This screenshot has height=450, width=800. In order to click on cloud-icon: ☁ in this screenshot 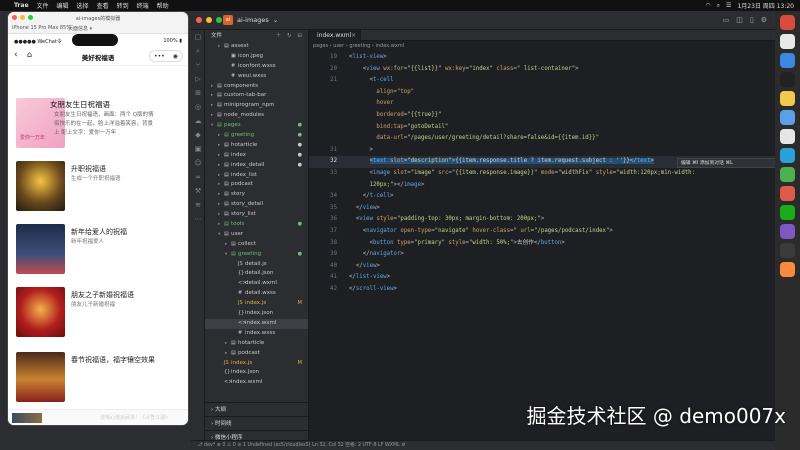, I will do `click(198, 121)`.